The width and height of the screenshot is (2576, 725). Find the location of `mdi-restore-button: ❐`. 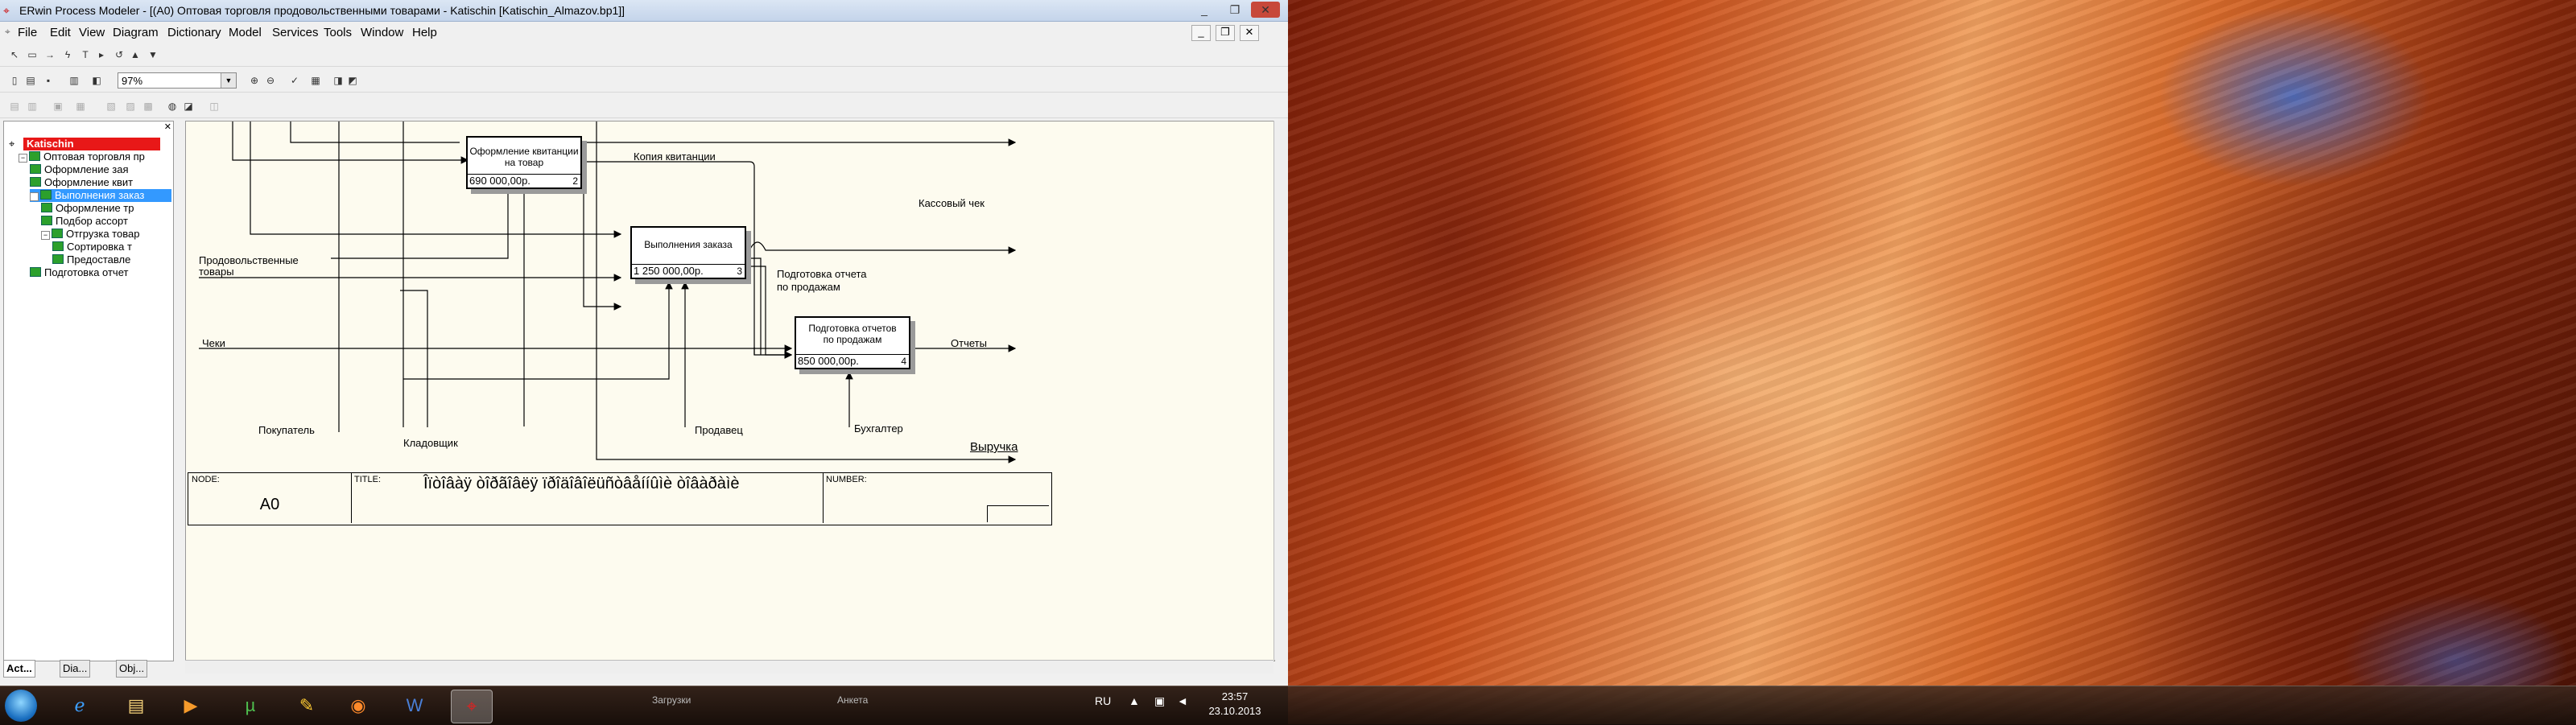

mdi-restore-button: ❐ is located at coordinates (1225, 33).